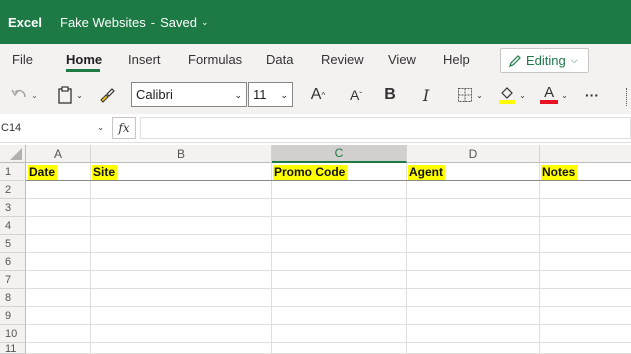 This screenshot has width=631, height=354. I want to click on menu-formulas: Formulas, so click(215, 59).